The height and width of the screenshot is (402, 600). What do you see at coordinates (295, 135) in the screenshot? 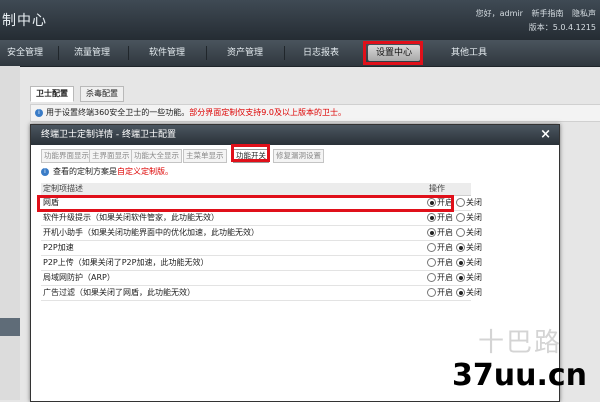
I see `dialog-header: 终端卫士定制详情 - 终端卫士配置 ×` at bounding box center [295, 135].